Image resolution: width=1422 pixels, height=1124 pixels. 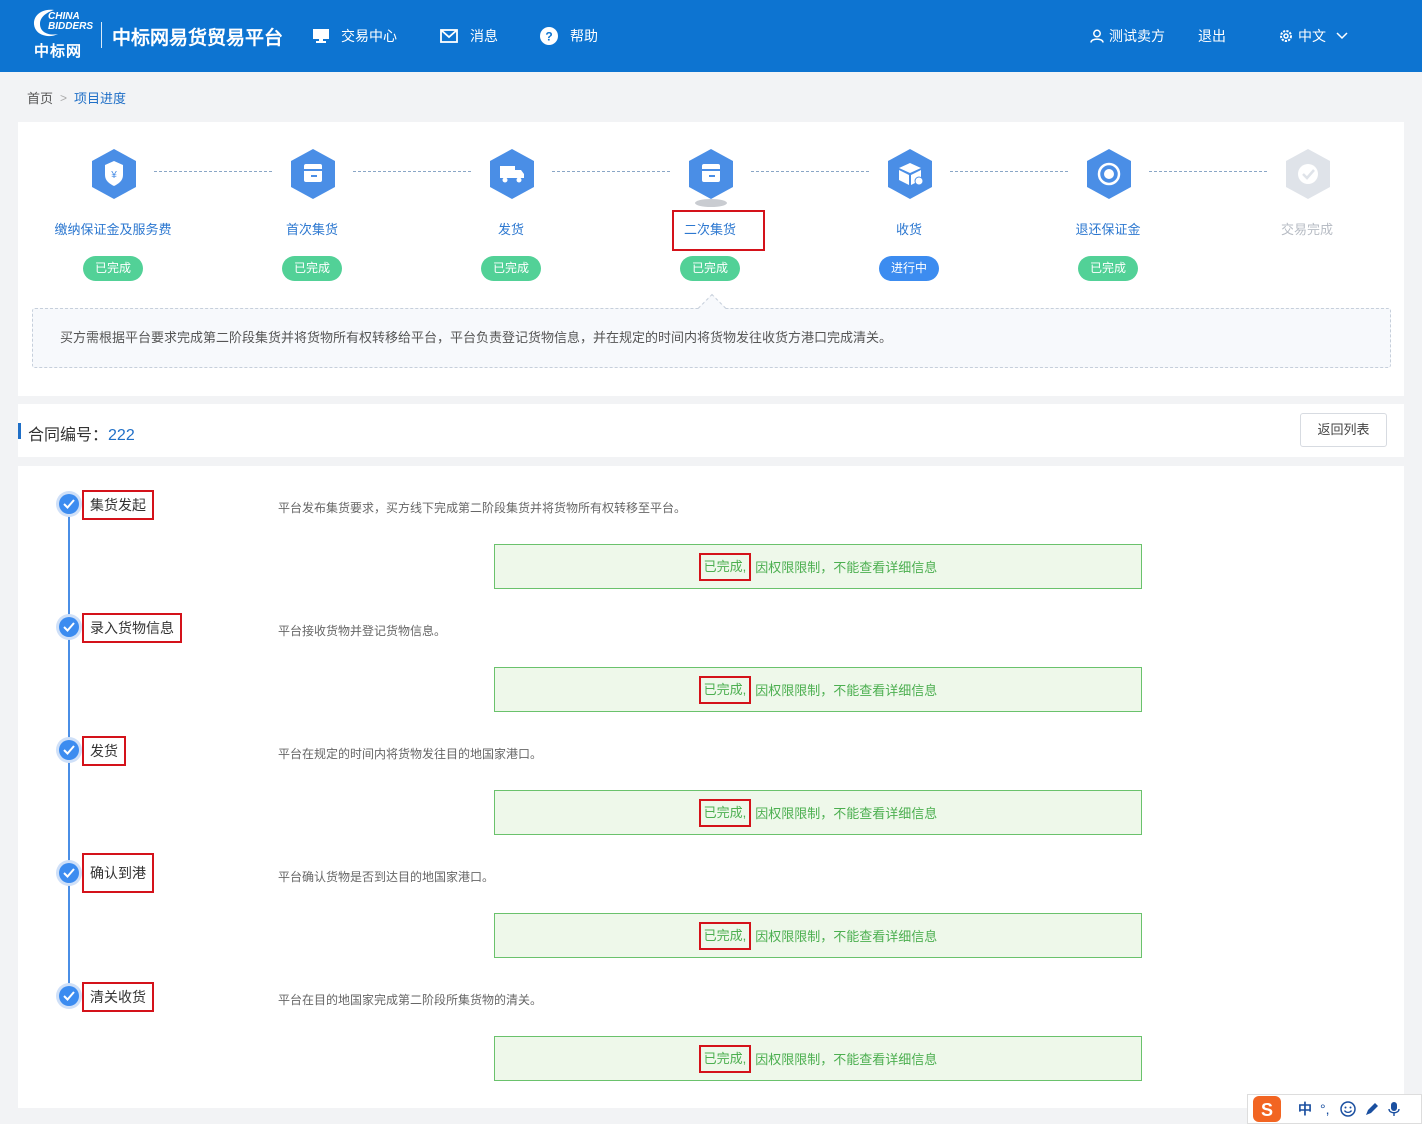 What do you see at coordinates (101, 35) in the screenshot?
I see `logo-divider` at bounding box center [101, 35].